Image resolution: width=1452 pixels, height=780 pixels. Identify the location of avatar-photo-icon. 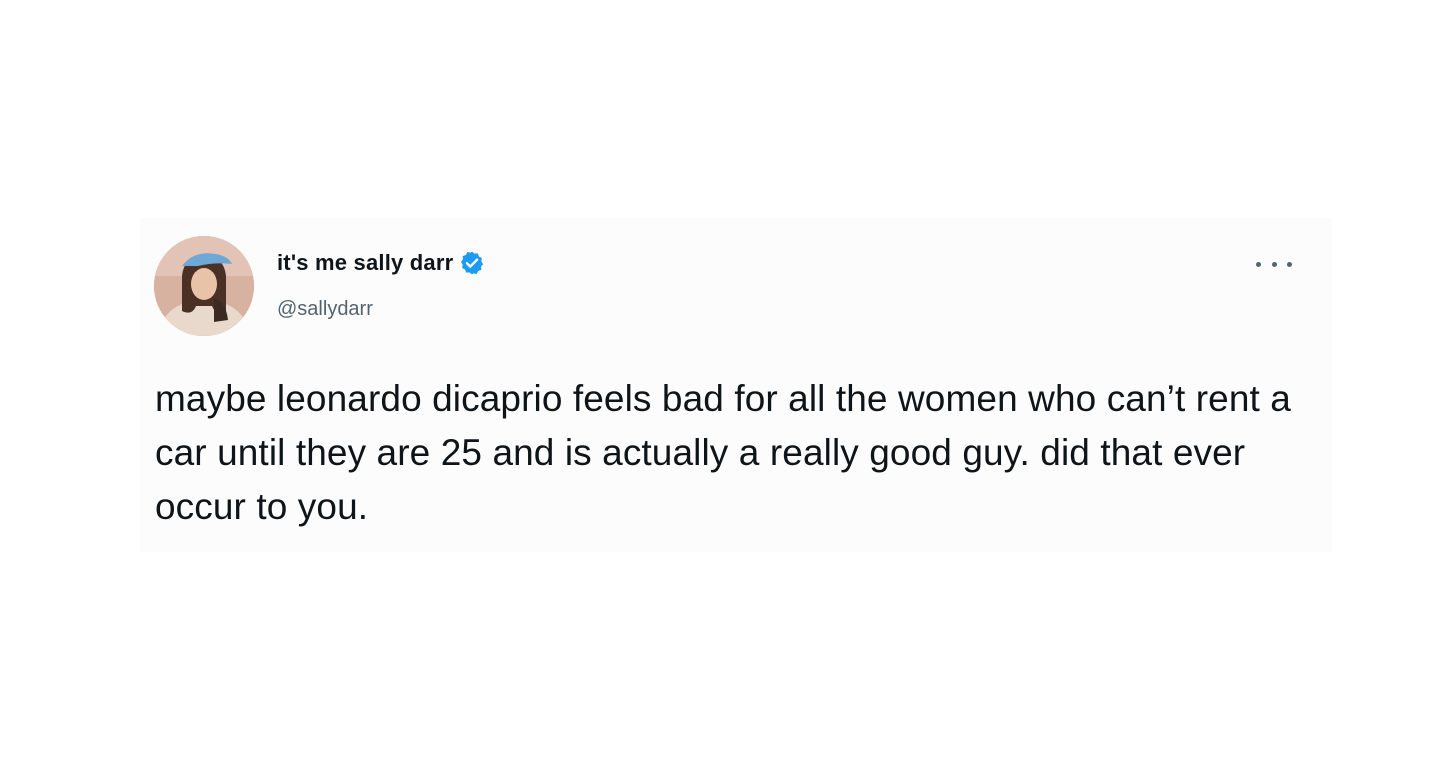
(204, 286).